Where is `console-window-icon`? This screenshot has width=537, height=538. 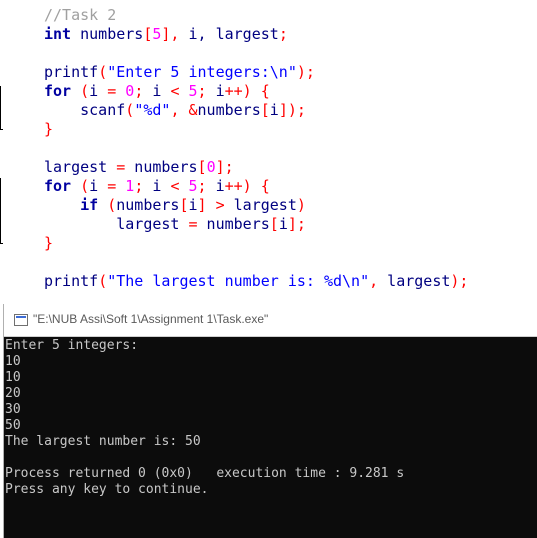
console-window-icon is located at coordinates (21, 320).